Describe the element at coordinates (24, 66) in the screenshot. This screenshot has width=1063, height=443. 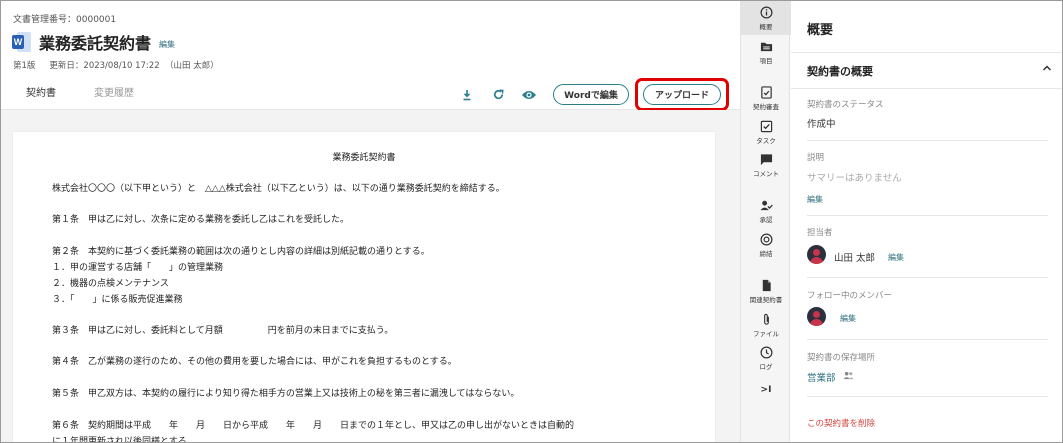
I see `document-version: 第1版` at that location.